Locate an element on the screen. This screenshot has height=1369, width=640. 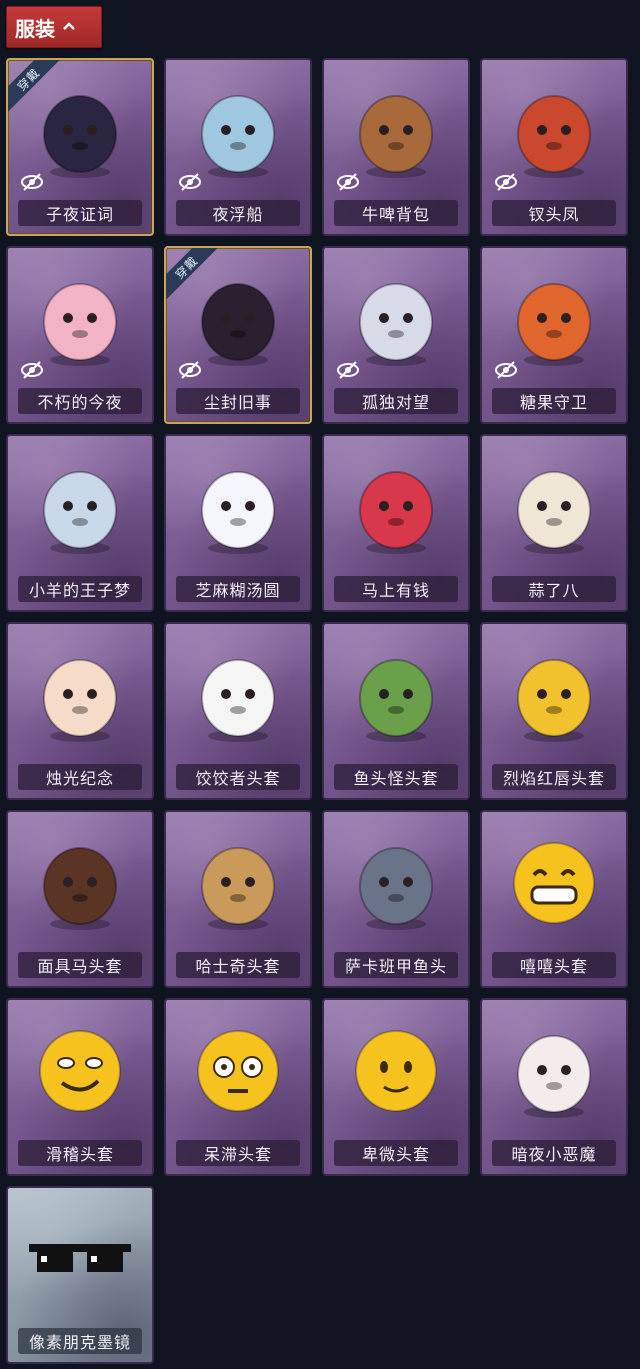
costume-card: 萨卡班甲鱼头 is located at coordinates (396, 899).